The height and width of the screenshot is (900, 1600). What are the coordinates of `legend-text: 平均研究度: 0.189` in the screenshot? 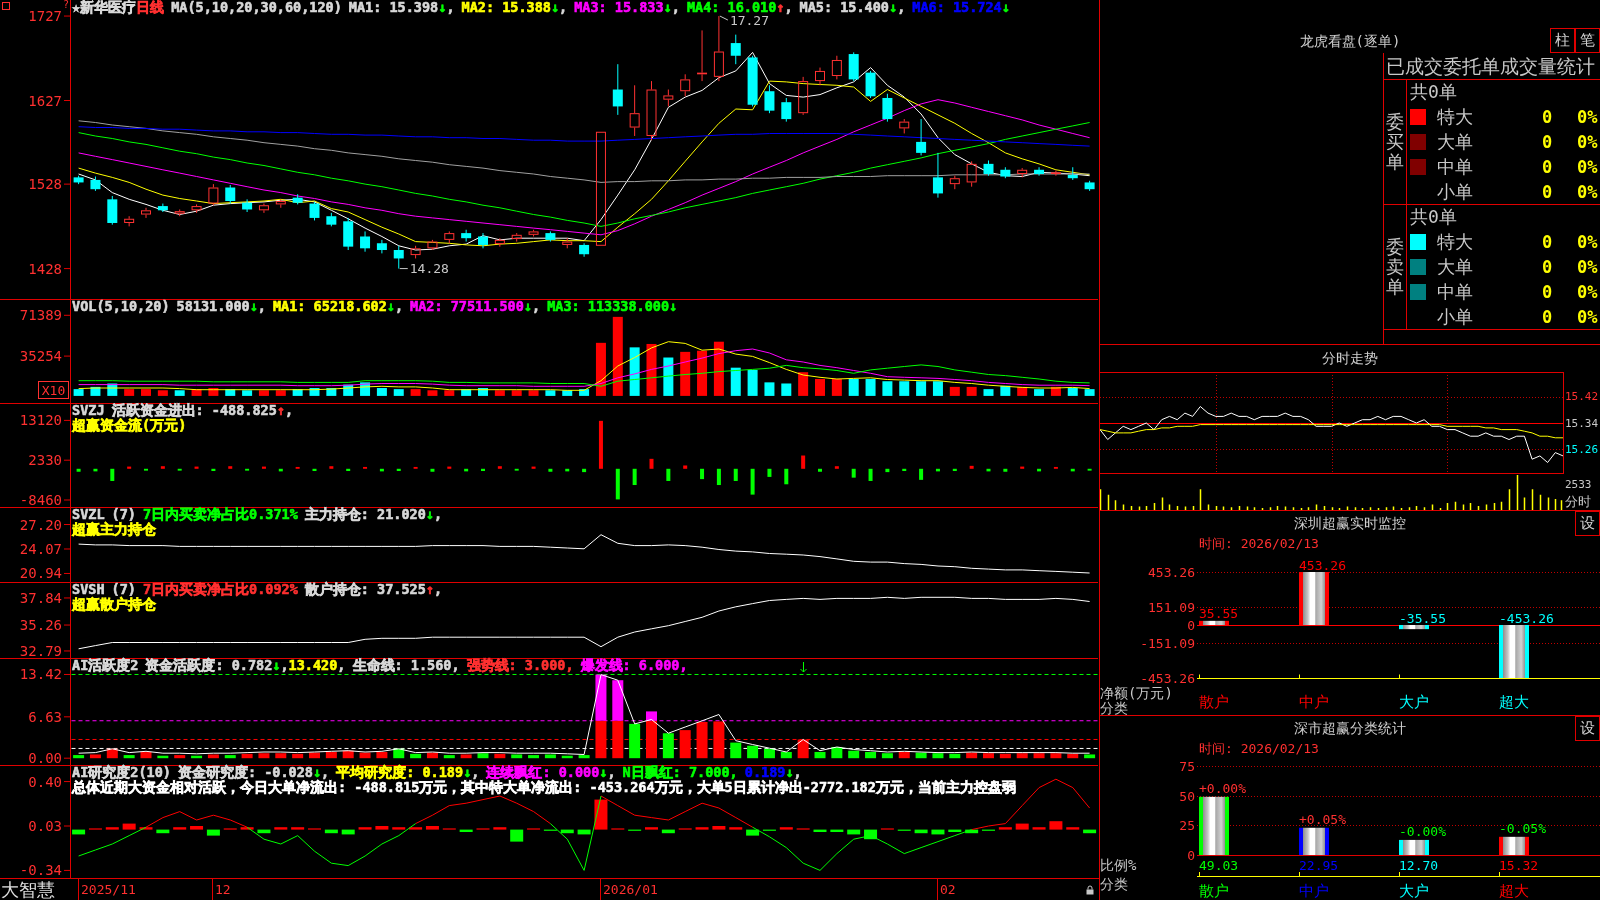 It's located at (400, 772).